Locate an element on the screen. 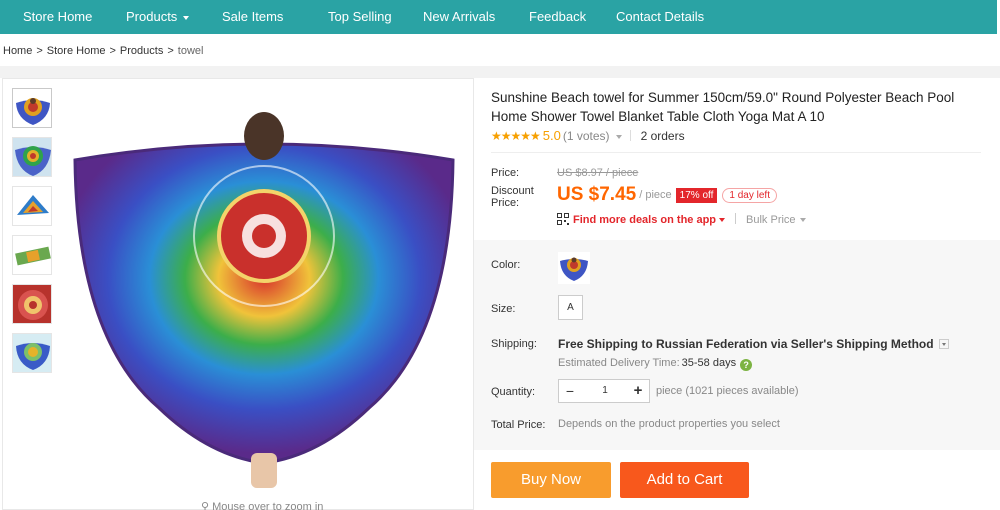  order-count: 2 orders is located at coordinates (662, 136).